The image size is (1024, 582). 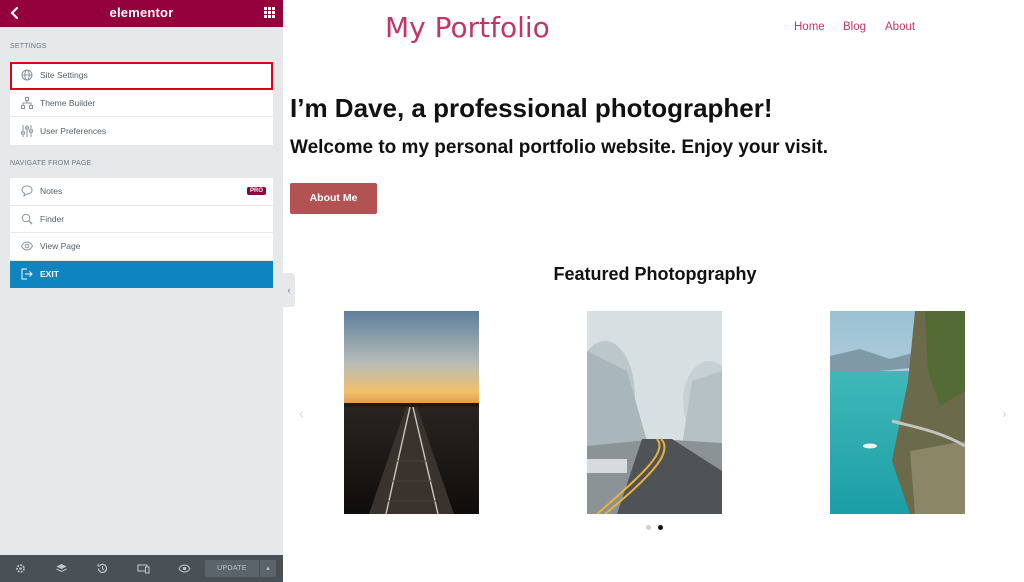 I want to click on eye-icon, so click(x=27, y=246).